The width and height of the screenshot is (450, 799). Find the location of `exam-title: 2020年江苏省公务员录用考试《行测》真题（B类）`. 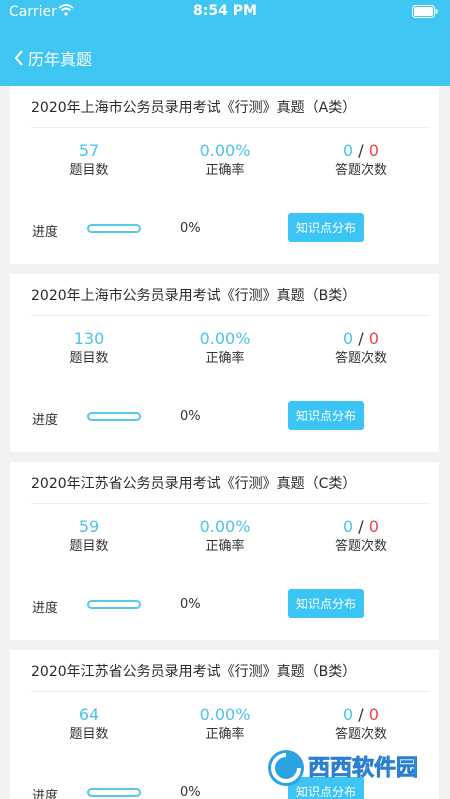

exam-title: 2020年江苏省公务员录用考试《行测》真题（B类） is located at coordinates (194, 672).